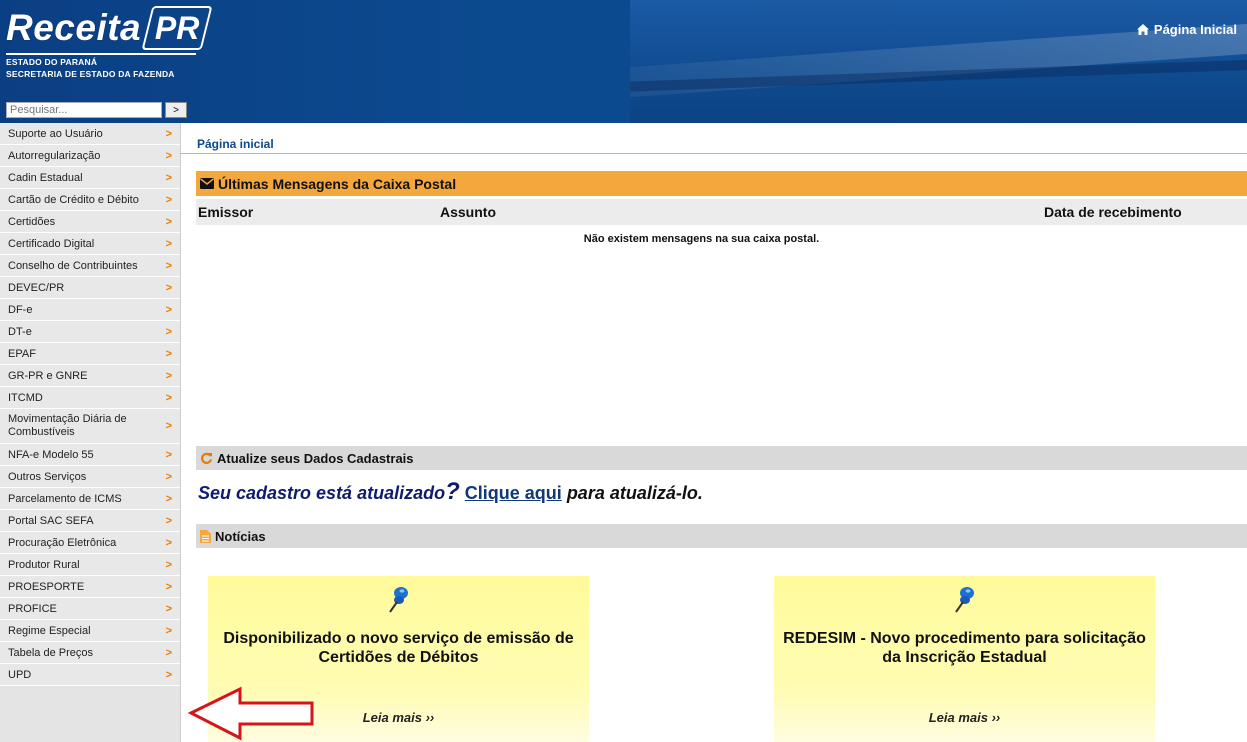  Describe the element at coordinates (55, 133) in the screenshot. I see `sidebar-item-label: Suporte ao Usuário` at that location.